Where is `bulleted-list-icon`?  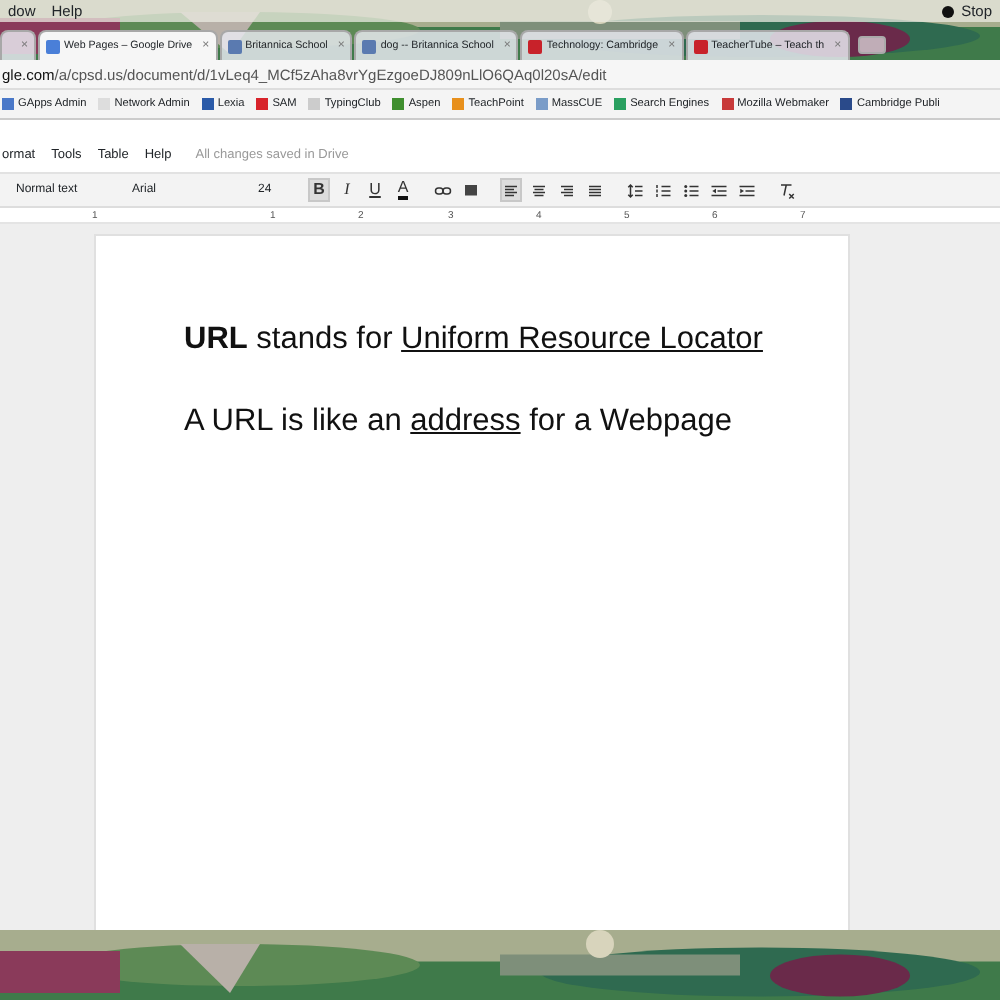
bulleted-list-icon is located at coordinates (691, 190).